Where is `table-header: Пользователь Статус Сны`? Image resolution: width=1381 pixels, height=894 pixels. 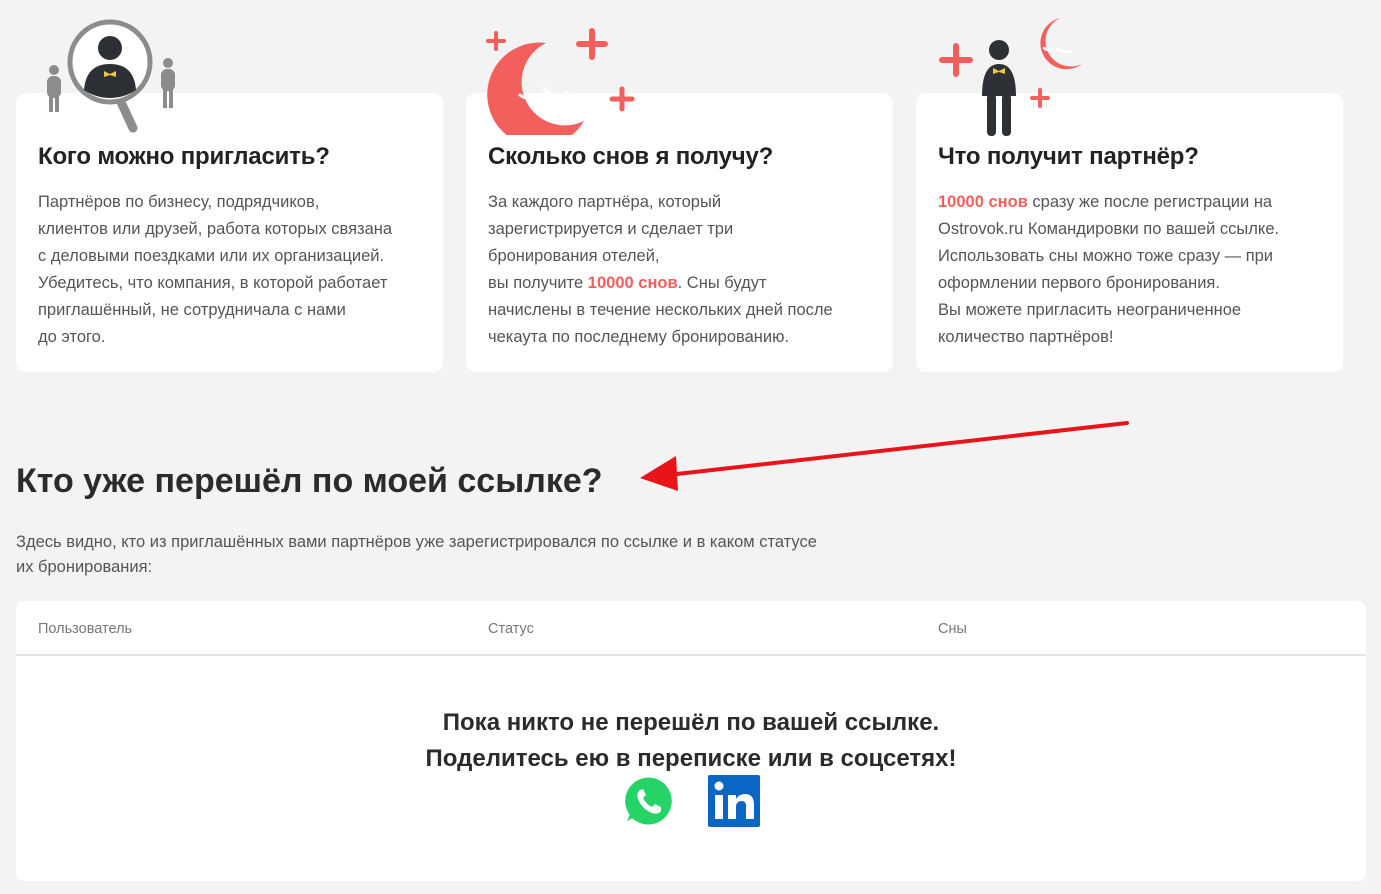 table-header: Пользователь Статус Сны is located at coordinates (691, 628).